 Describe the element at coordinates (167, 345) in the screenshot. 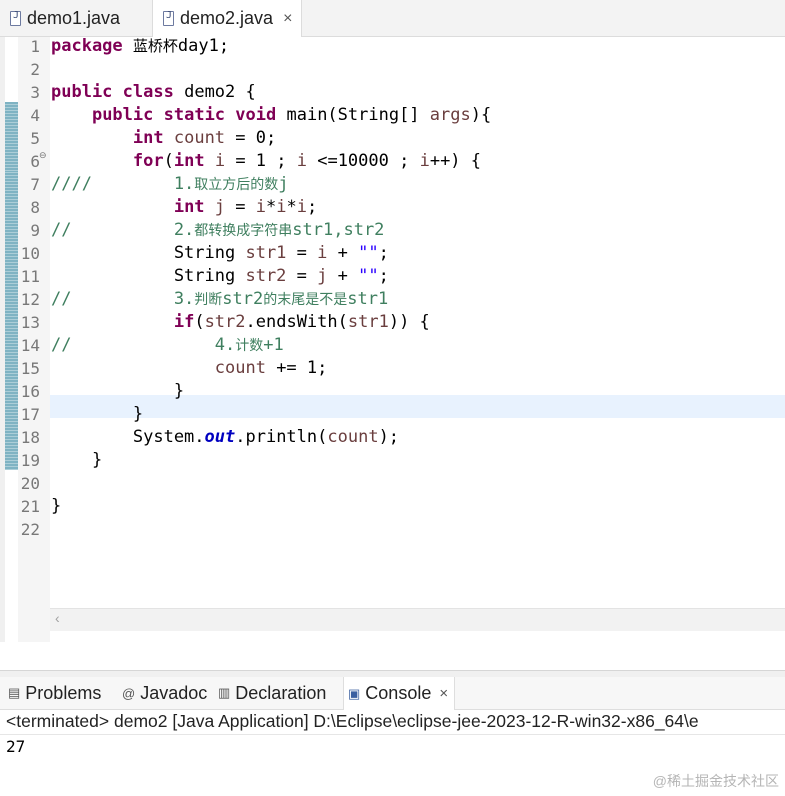

I see `code-line-14: // 4.计数+1` at that location.